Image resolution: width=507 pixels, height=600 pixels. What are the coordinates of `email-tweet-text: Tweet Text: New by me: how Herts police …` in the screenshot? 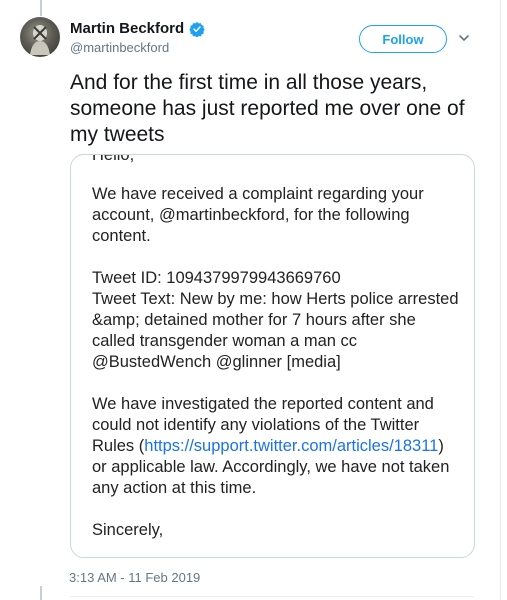 It's located at (275, 330).